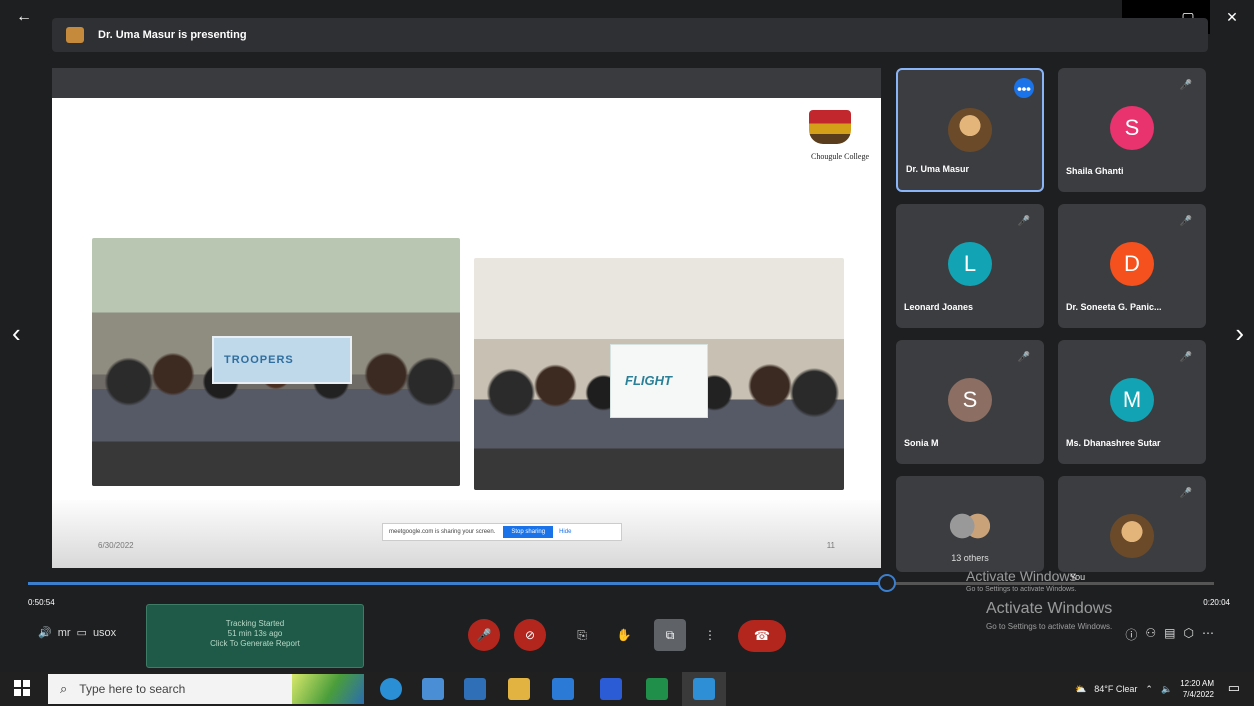  I want to click on chevron-left-icon: ‹, so click(16, 333).